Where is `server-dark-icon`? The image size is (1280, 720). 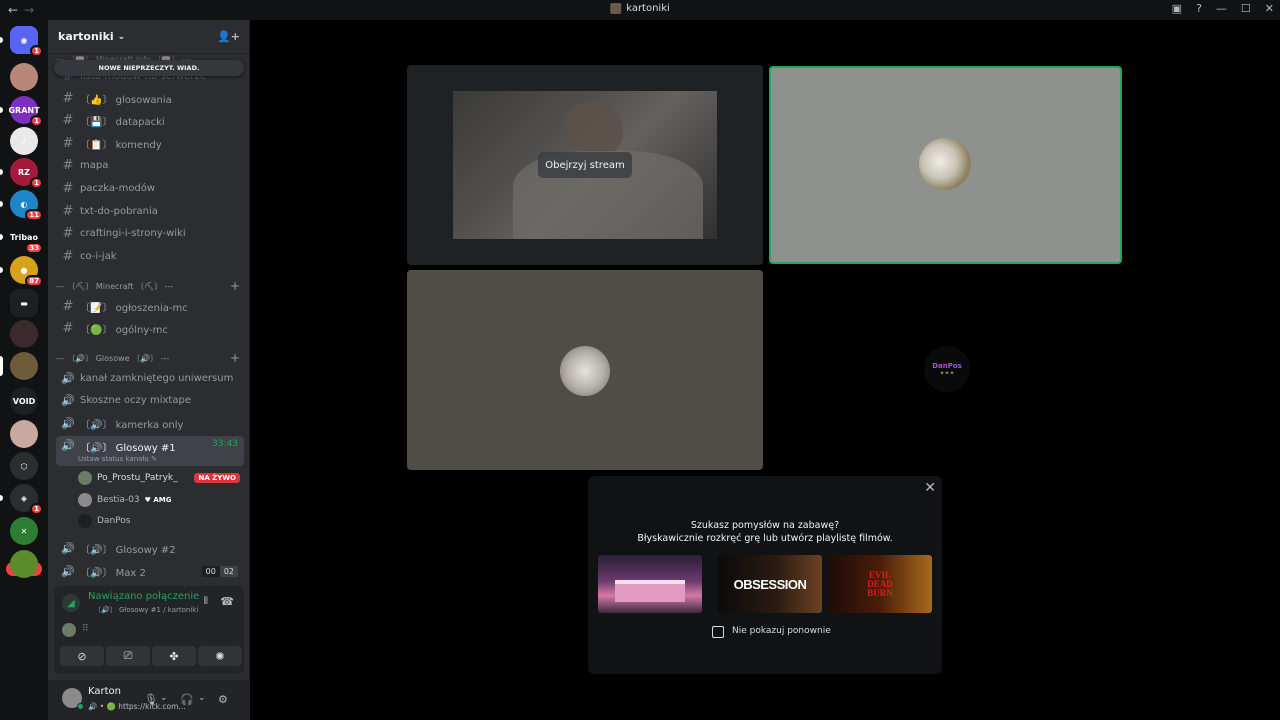
server-dark-icon is located at coordinates (24, 334).